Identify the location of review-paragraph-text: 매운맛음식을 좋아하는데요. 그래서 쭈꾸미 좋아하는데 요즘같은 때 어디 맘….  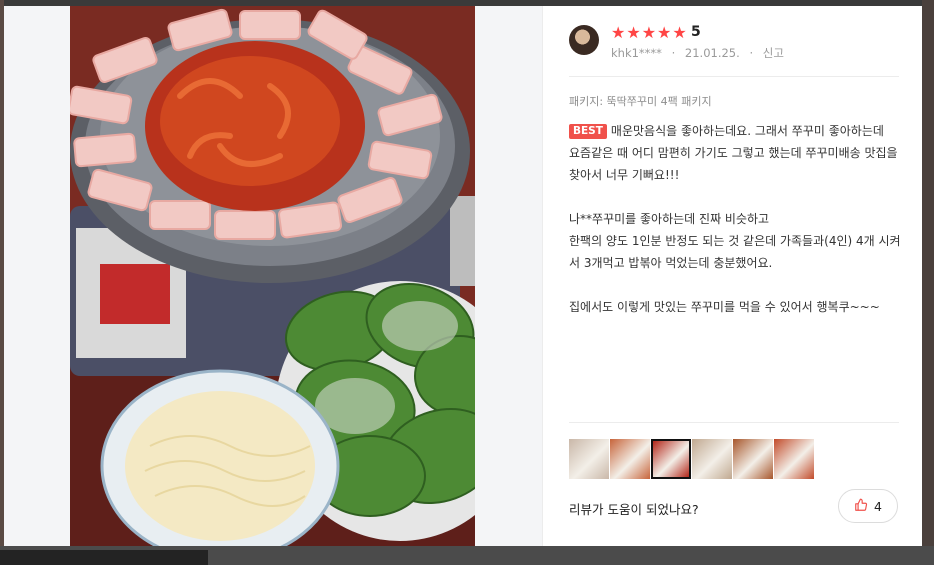
(733, 153).